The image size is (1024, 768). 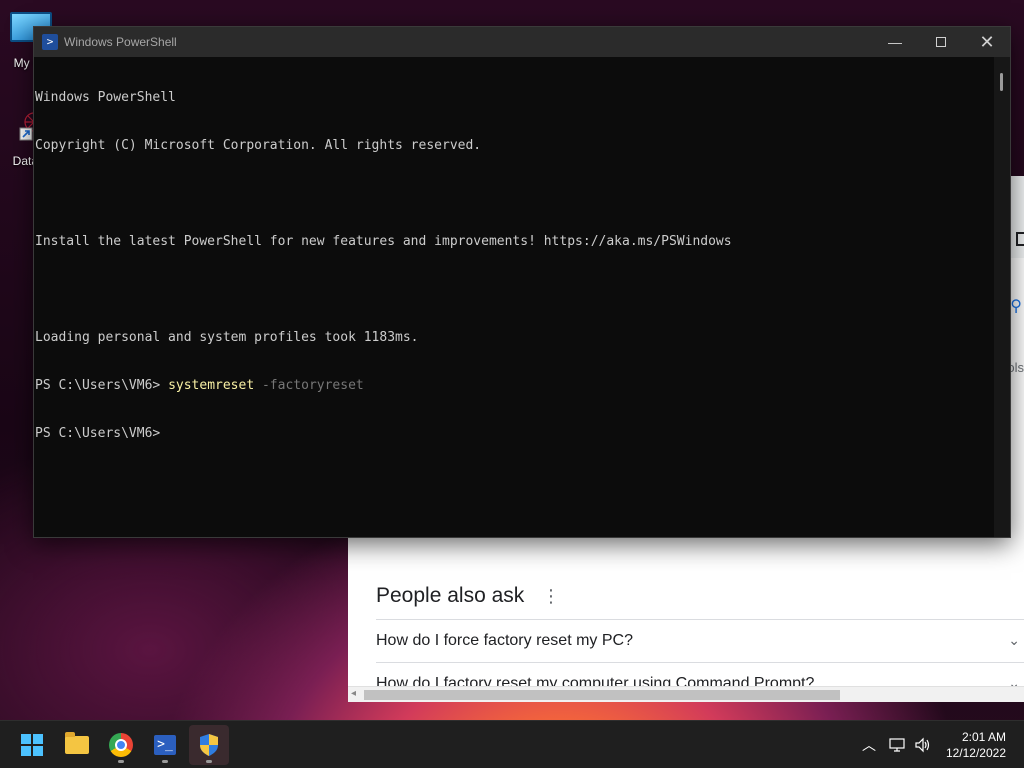 What do you see at coordinates (1002, 297) in the screenshot?
I see `vertical-scrollbar` at bounding box center [1002, 297].